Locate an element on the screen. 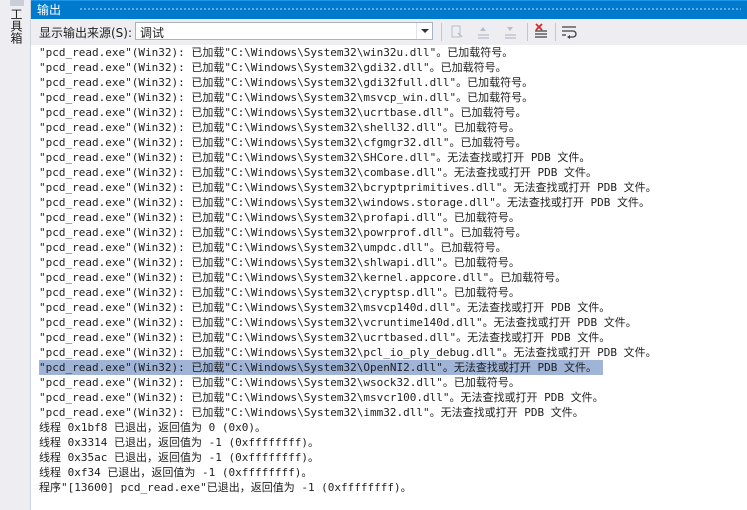 The image size is (747, 510). next-message-button is located at coordinates (511, 32).